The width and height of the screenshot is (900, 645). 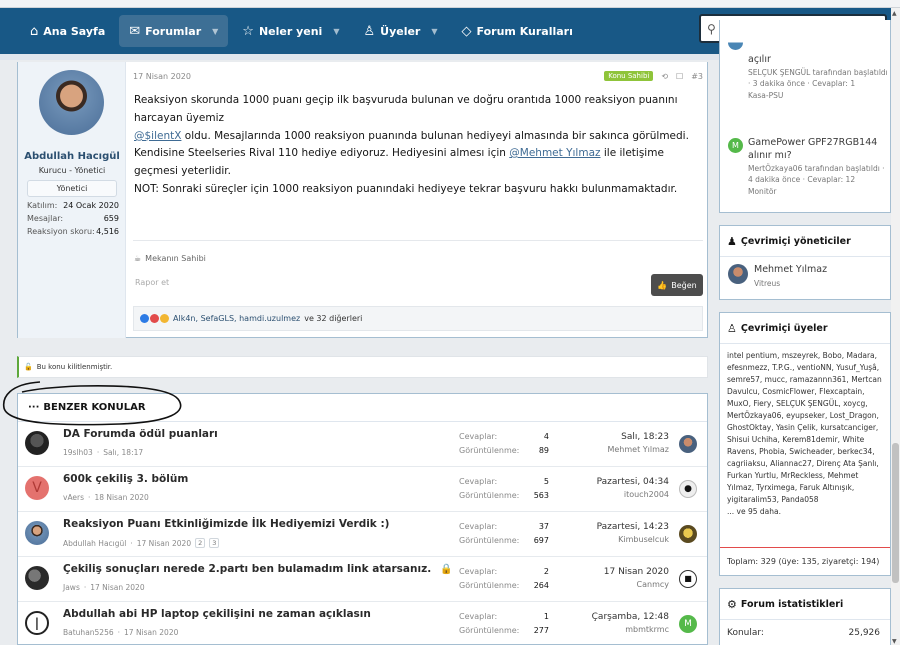 What do you see at coordinates (125, 479) in the screenshot?
I see `thread-title: 600k çekiliş 3. bölüm` at bounding box center [125, 479].